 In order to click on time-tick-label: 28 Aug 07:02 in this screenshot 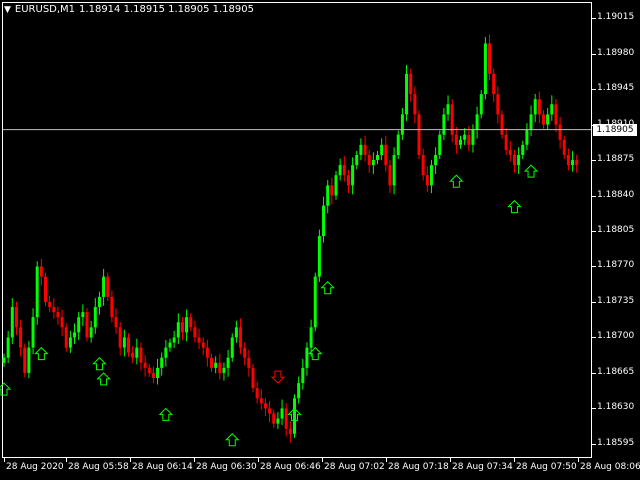, I will do `click(354, 467)`.